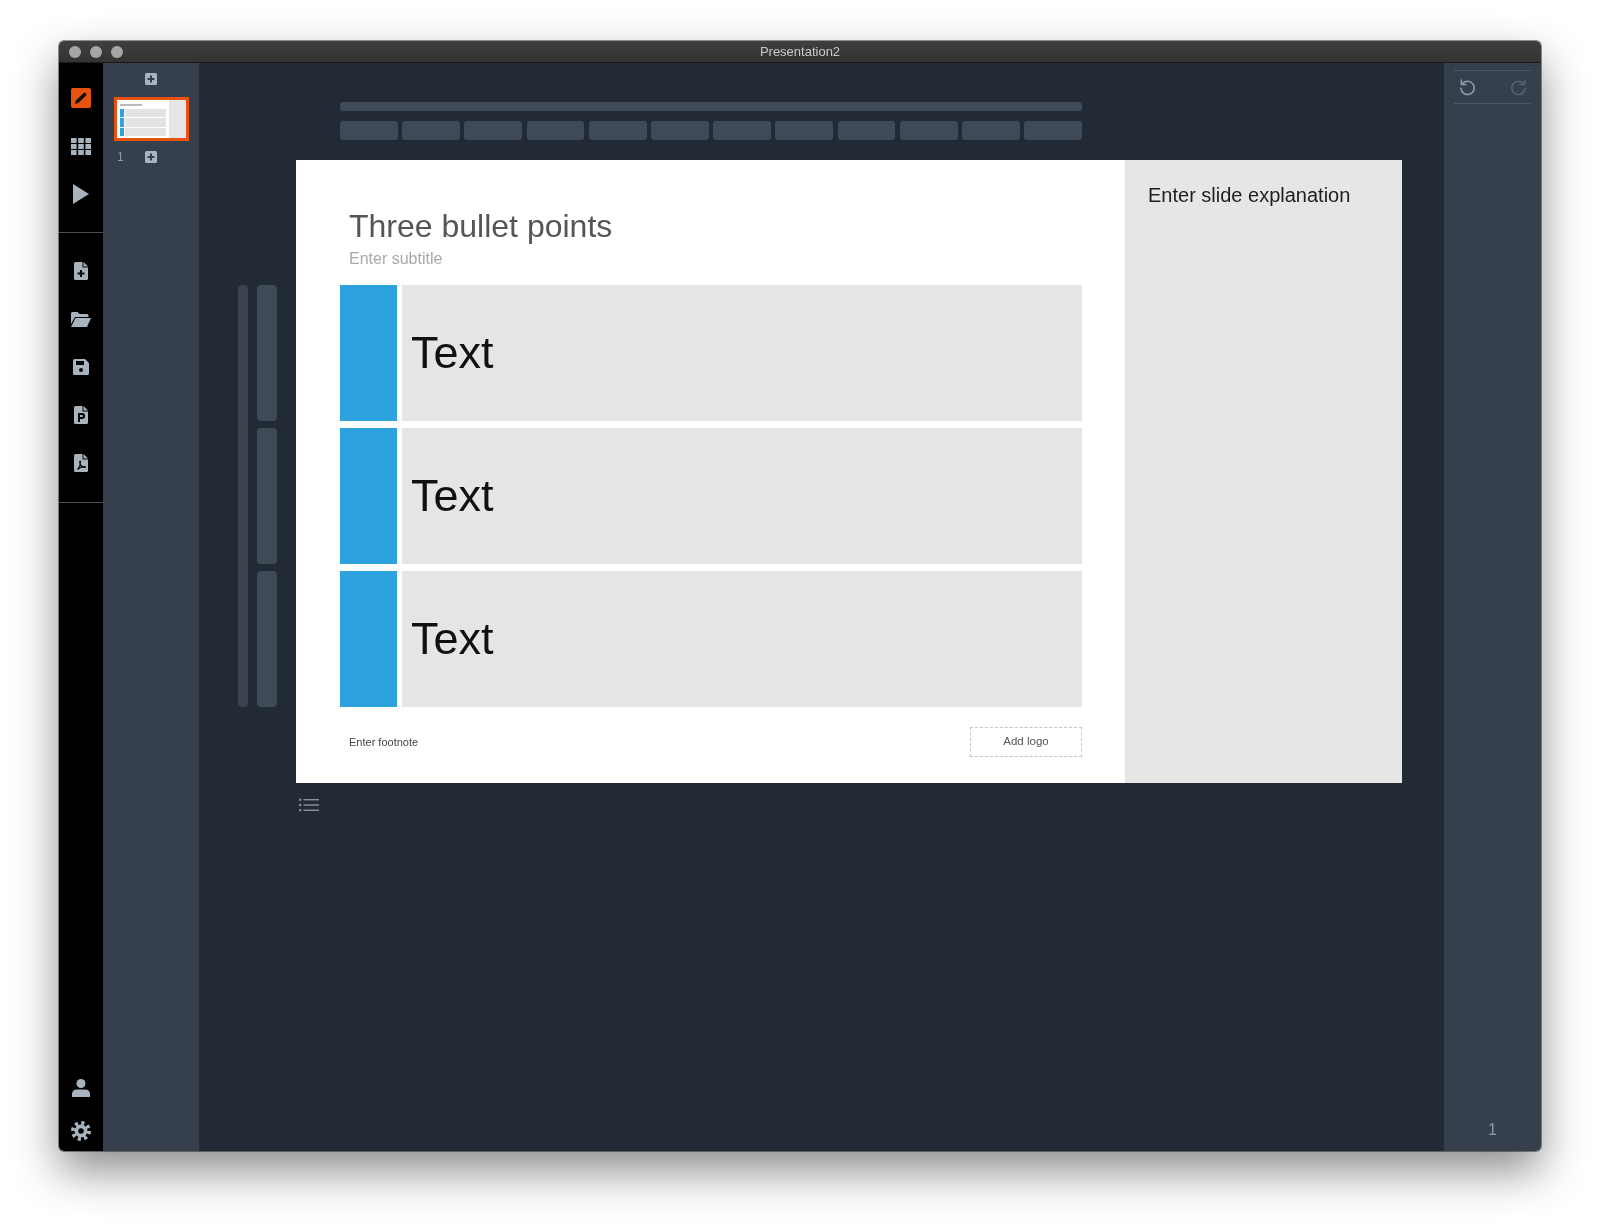 The width and height of the screenshot is (1600, 1231). I want to click on user-icon, so click(81, 1088).